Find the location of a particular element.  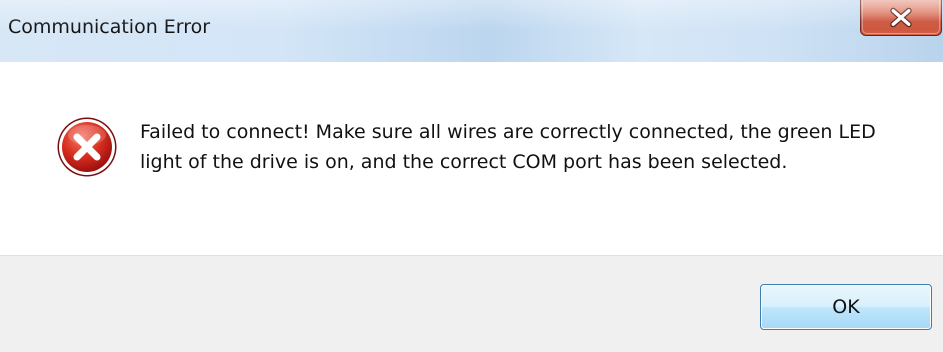

error-icon is located at coordinates (87, 147).